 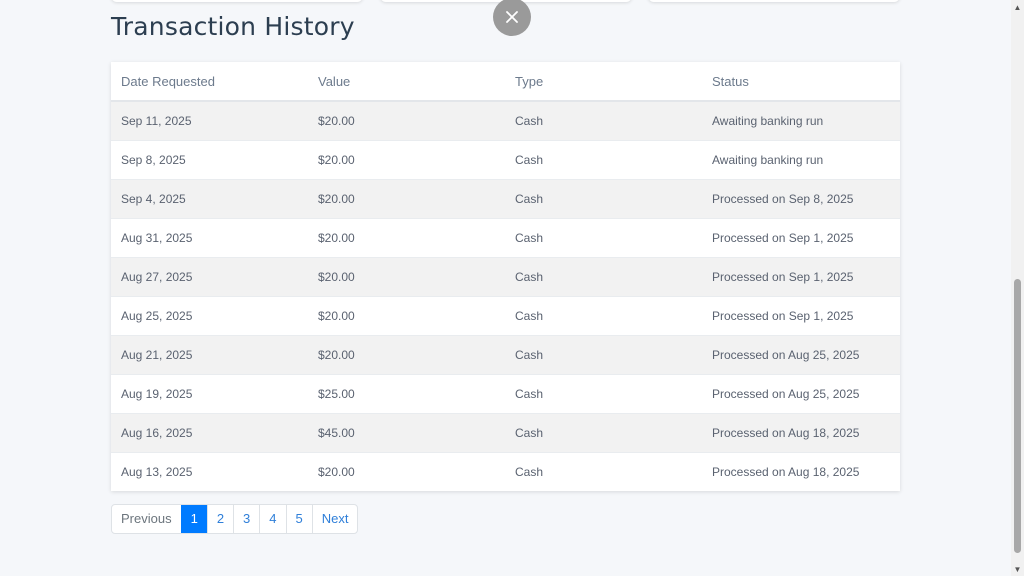 I want to click on value-cell: $25.00, so click(x=406, y=394).